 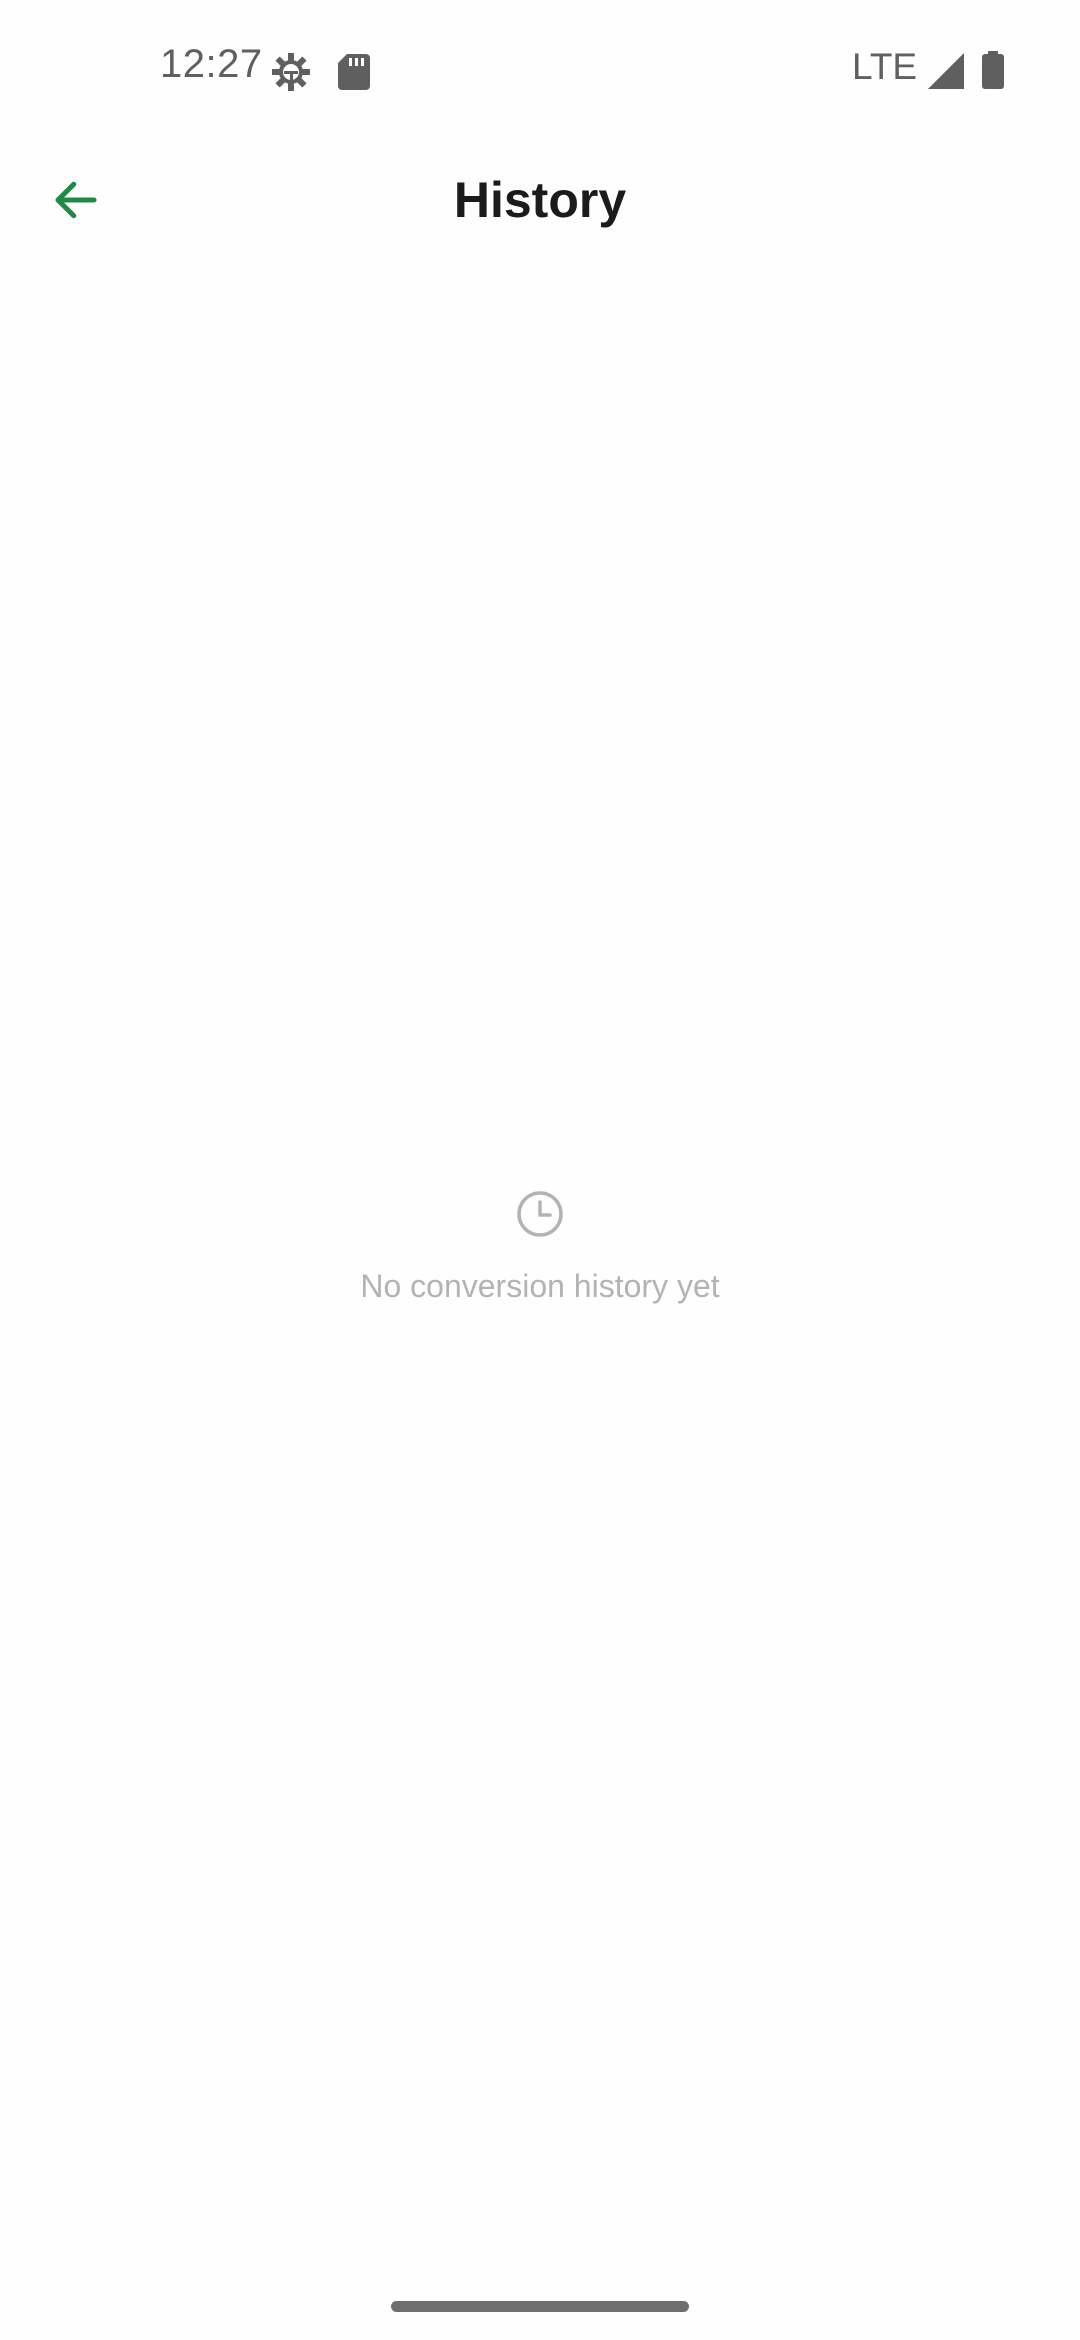 I want to click on signal-icon, so click(x=946, y=71).